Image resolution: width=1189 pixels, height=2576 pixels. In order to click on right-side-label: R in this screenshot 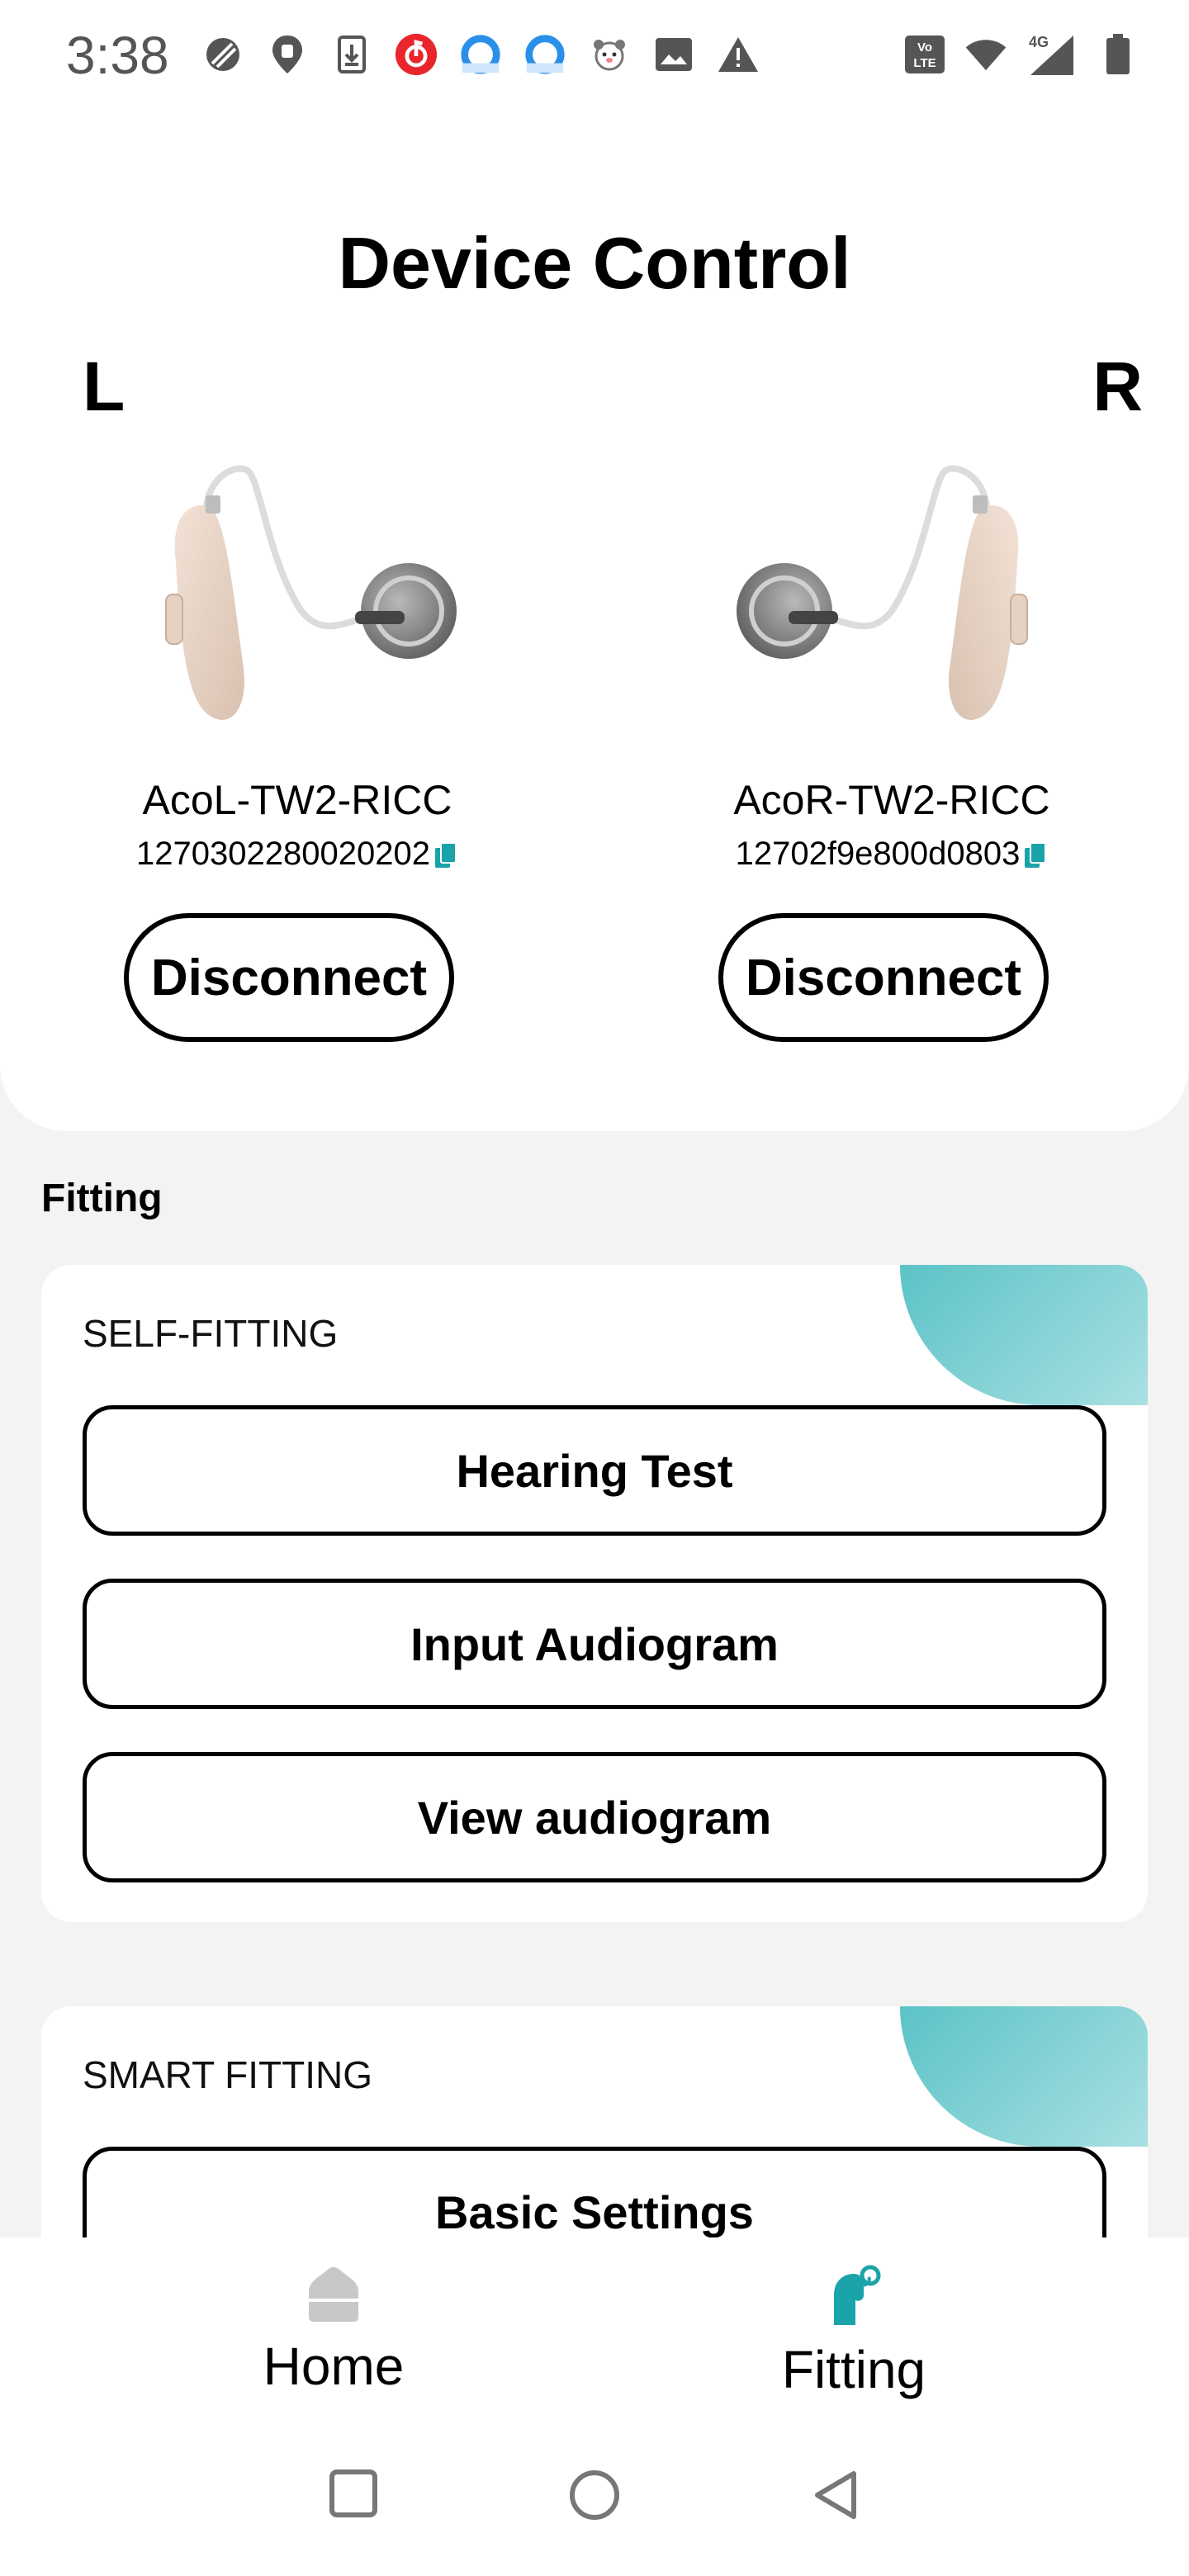, I will do `click(1117, 386)`.